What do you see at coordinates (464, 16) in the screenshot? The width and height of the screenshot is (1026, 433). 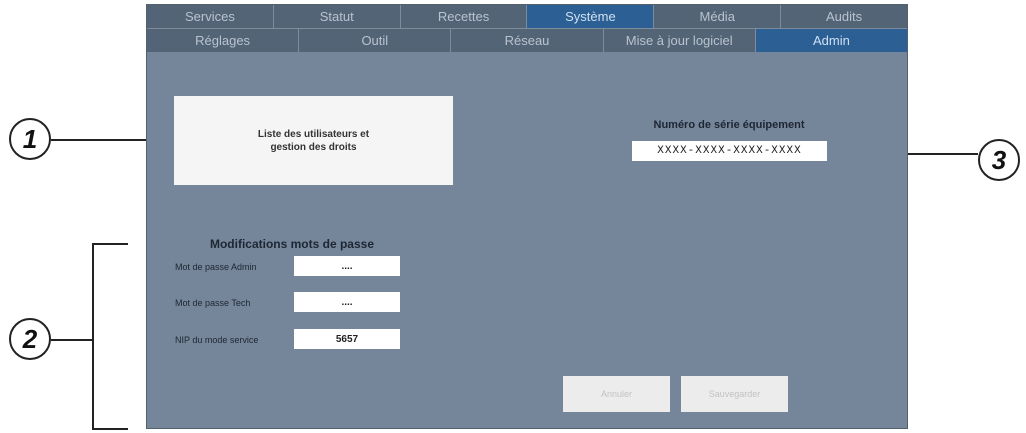 I see `tab-recettes: Recettes` at bounding box center [464, 16].